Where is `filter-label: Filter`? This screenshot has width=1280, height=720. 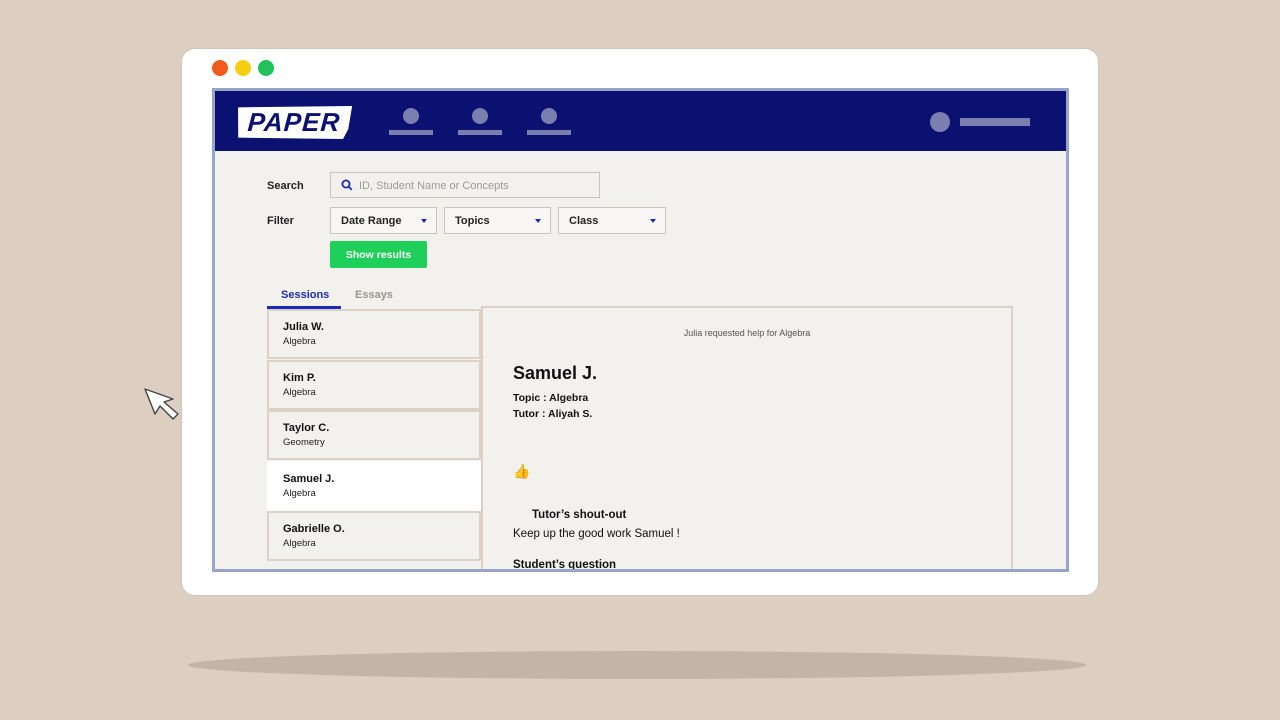
filter-label: Filter is located at coordinates (280, 221).